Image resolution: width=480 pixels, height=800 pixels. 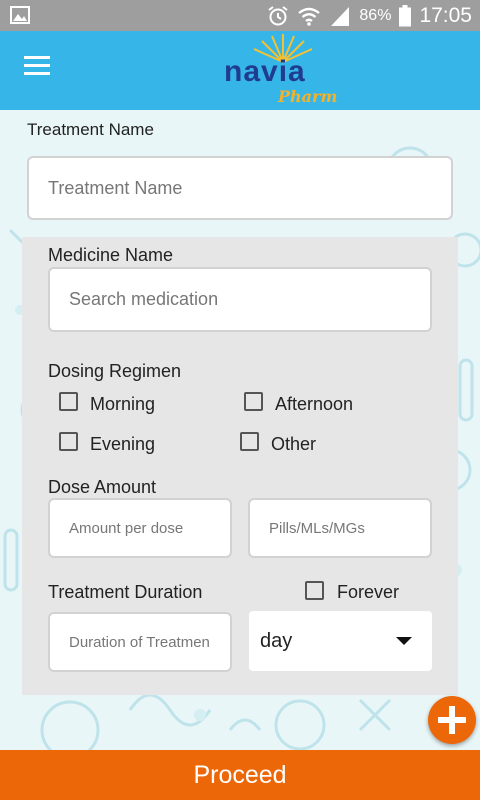 What do you see at coordinates (68, 401) in the screenshot?
I see `morning-checkbox` at bounding box center [68, 401].